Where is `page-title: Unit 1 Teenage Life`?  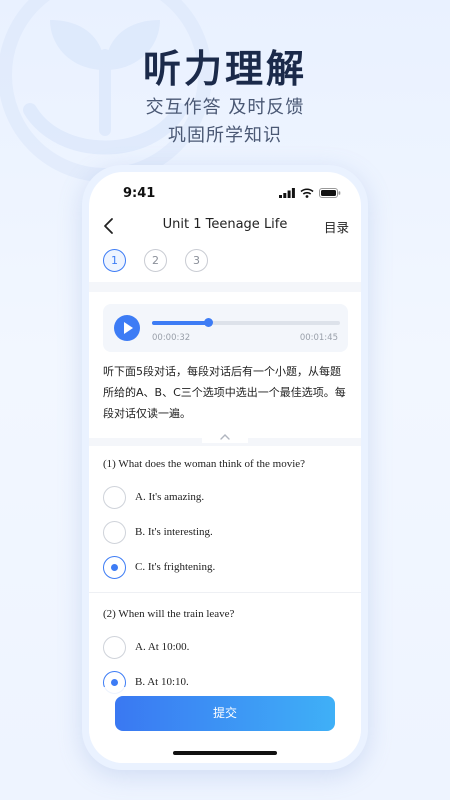
page-title: Unit 1 Teenage Life is located at coordinates (225, 224).